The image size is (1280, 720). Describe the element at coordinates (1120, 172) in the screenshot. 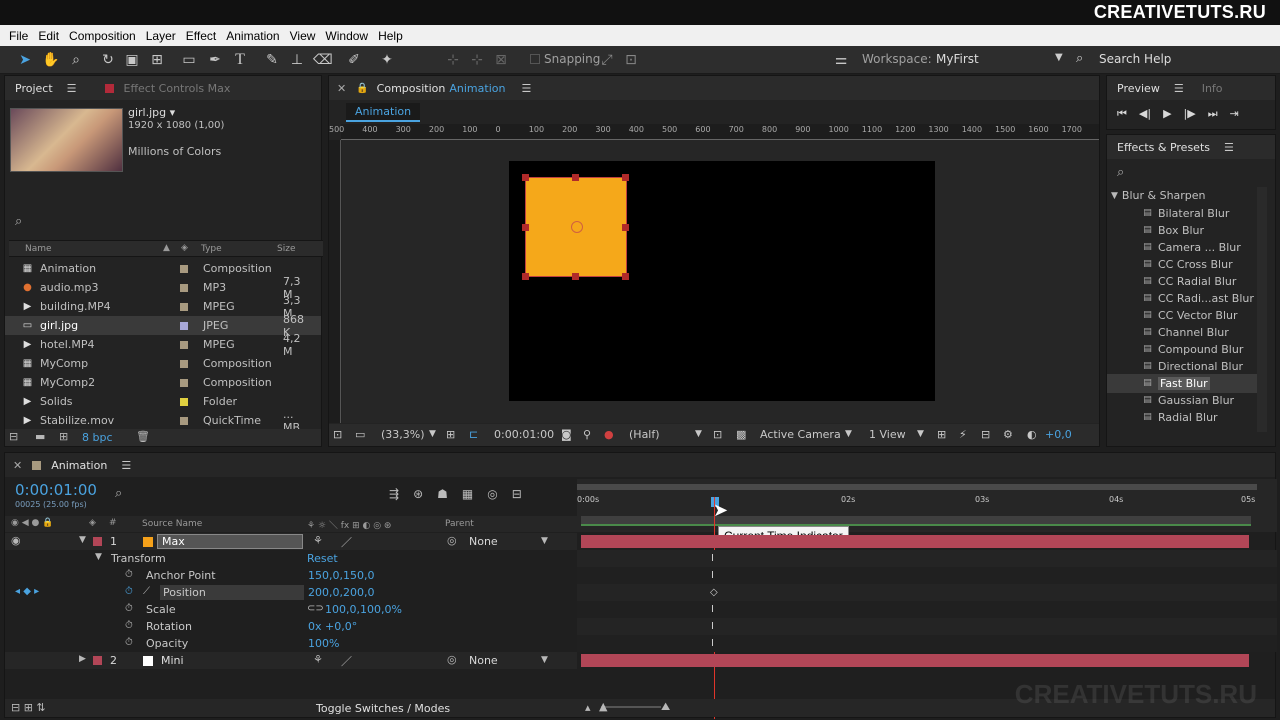

I see `effects-search-icon: ⌕` at that location.